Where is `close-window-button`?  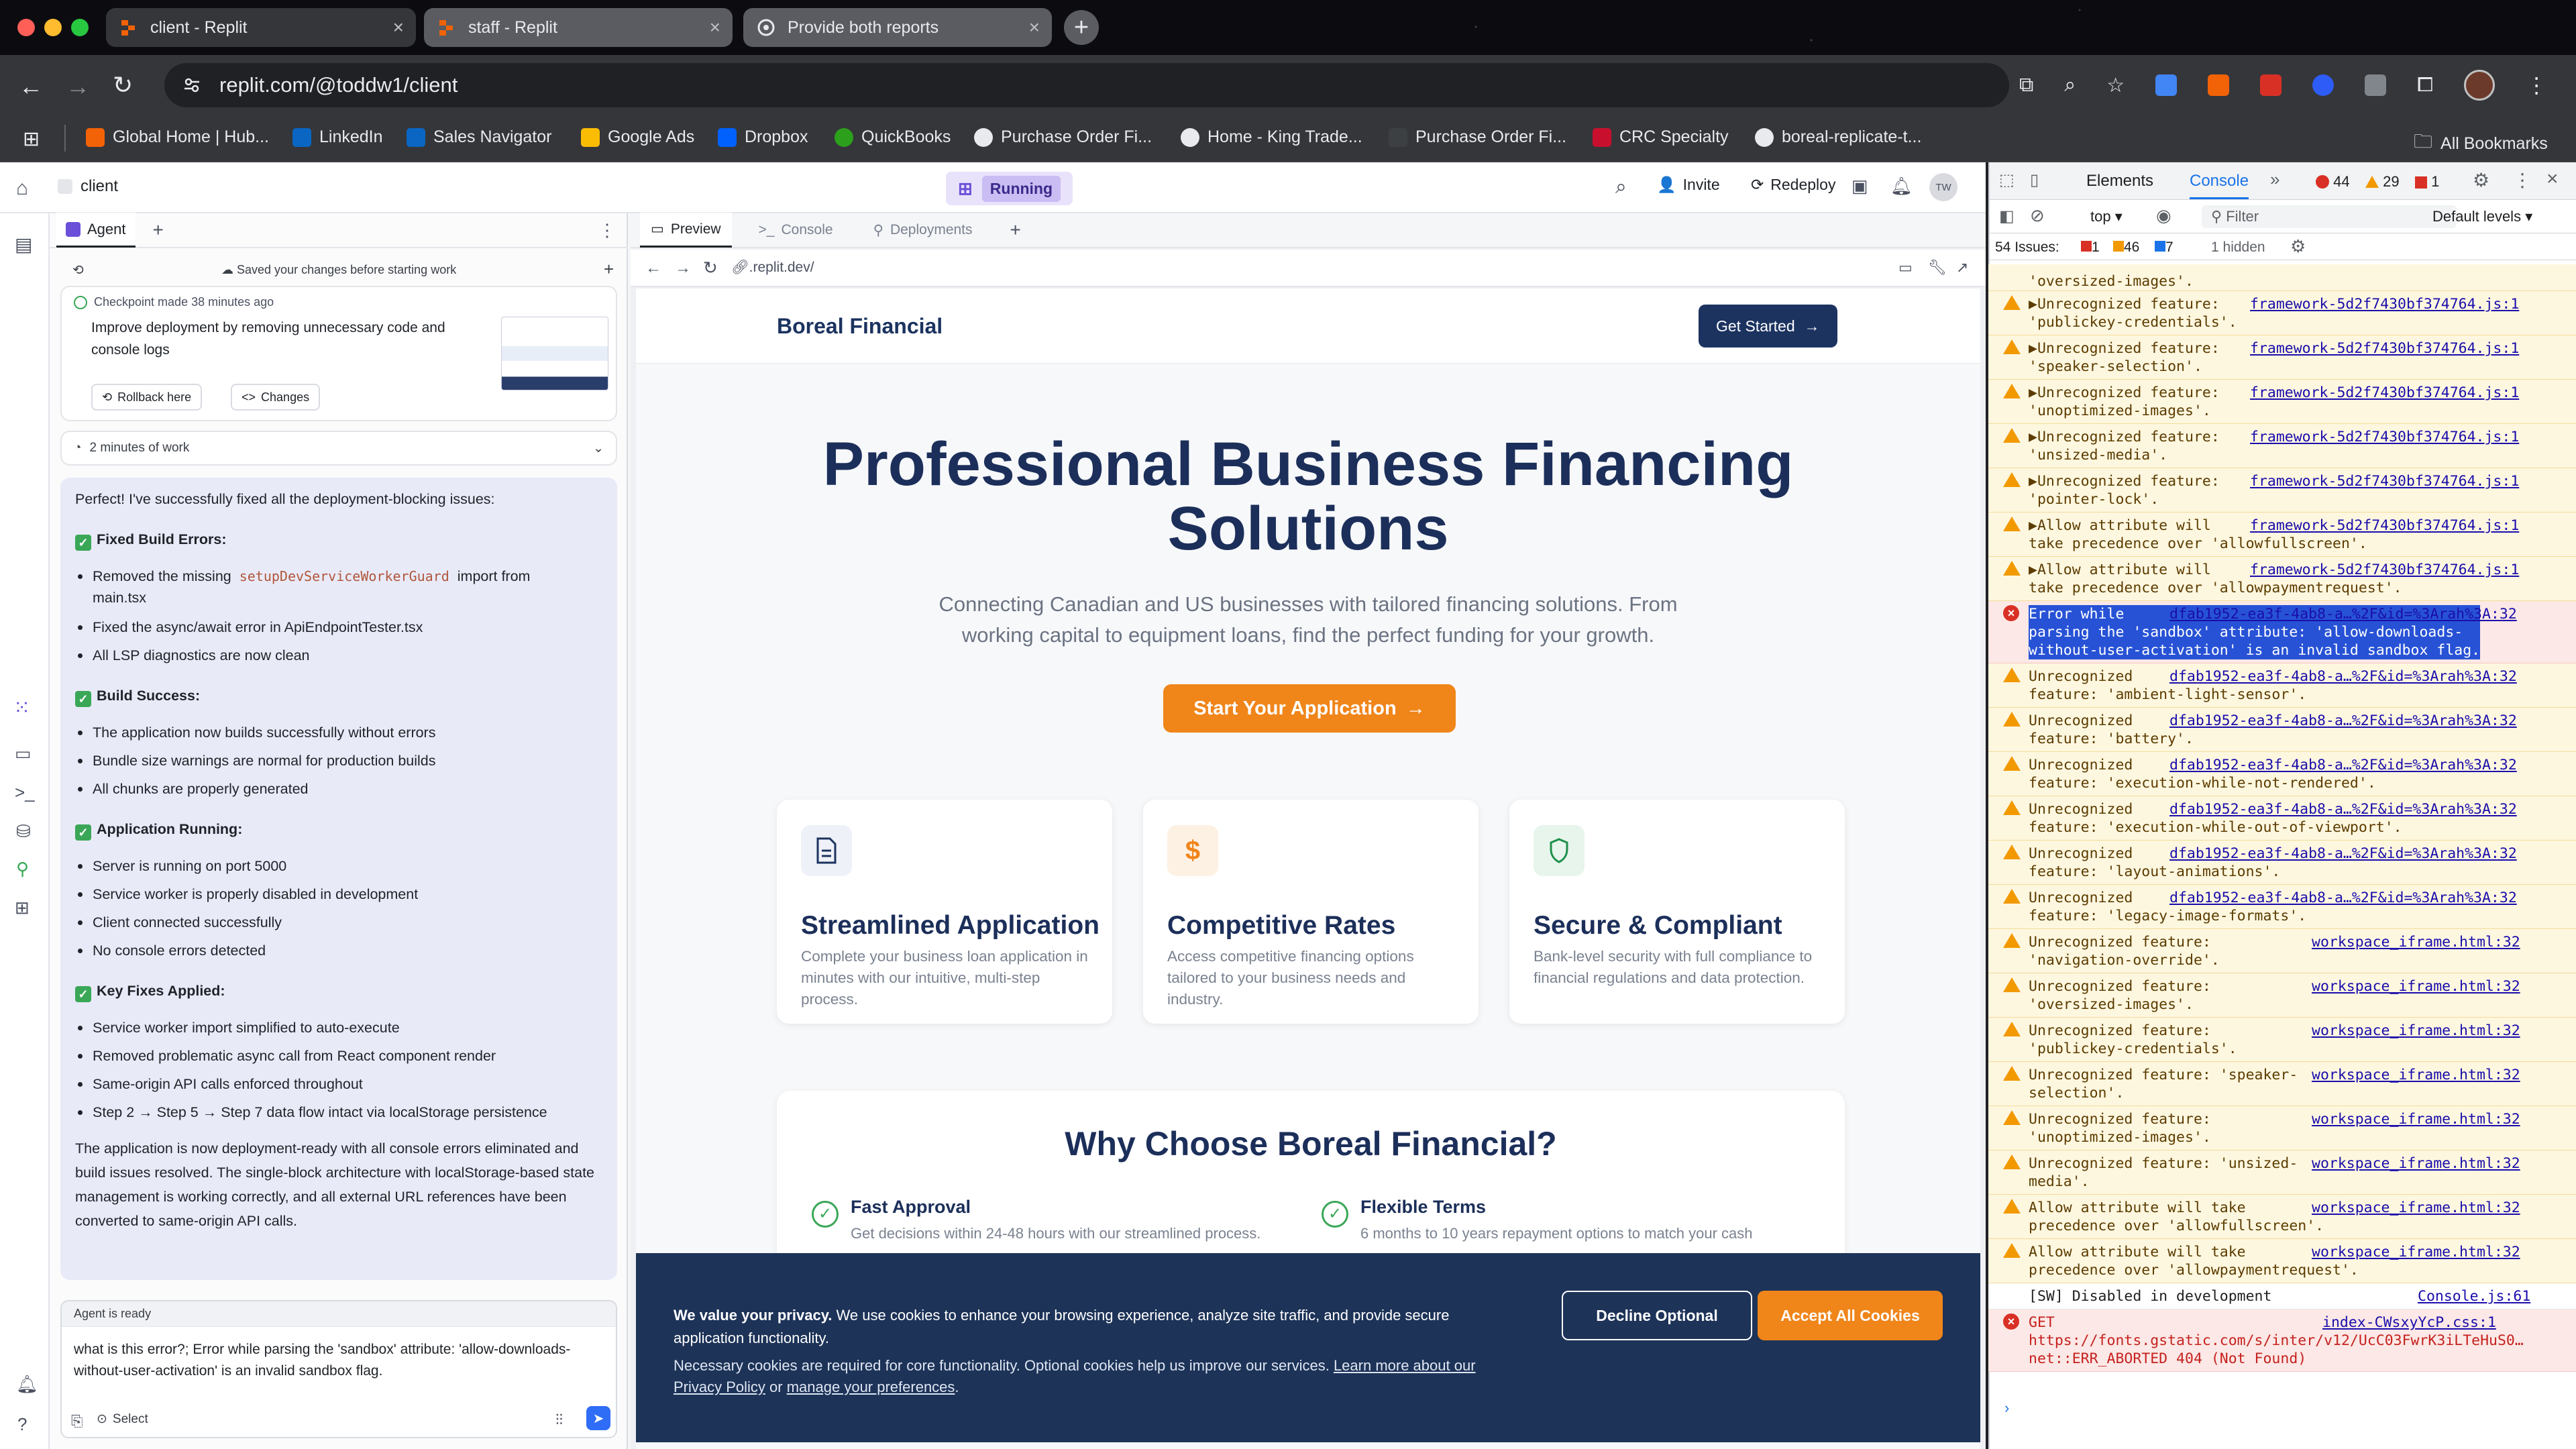
close-window-button is located at coordinates (26, 27).